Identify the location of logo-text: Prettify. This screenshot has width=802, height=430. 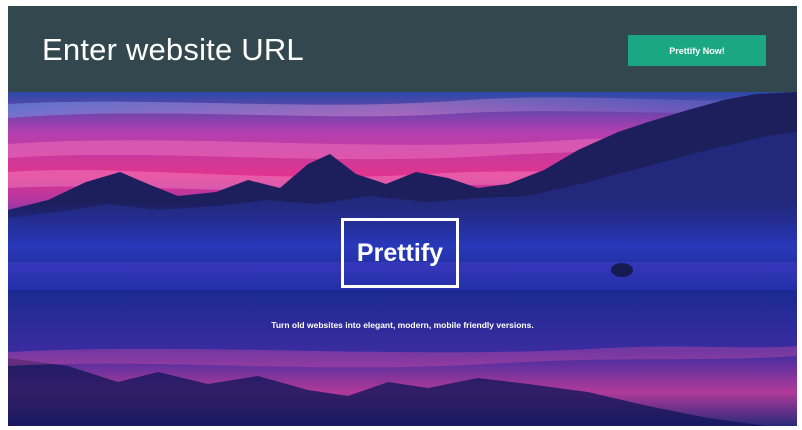
(400, 252).